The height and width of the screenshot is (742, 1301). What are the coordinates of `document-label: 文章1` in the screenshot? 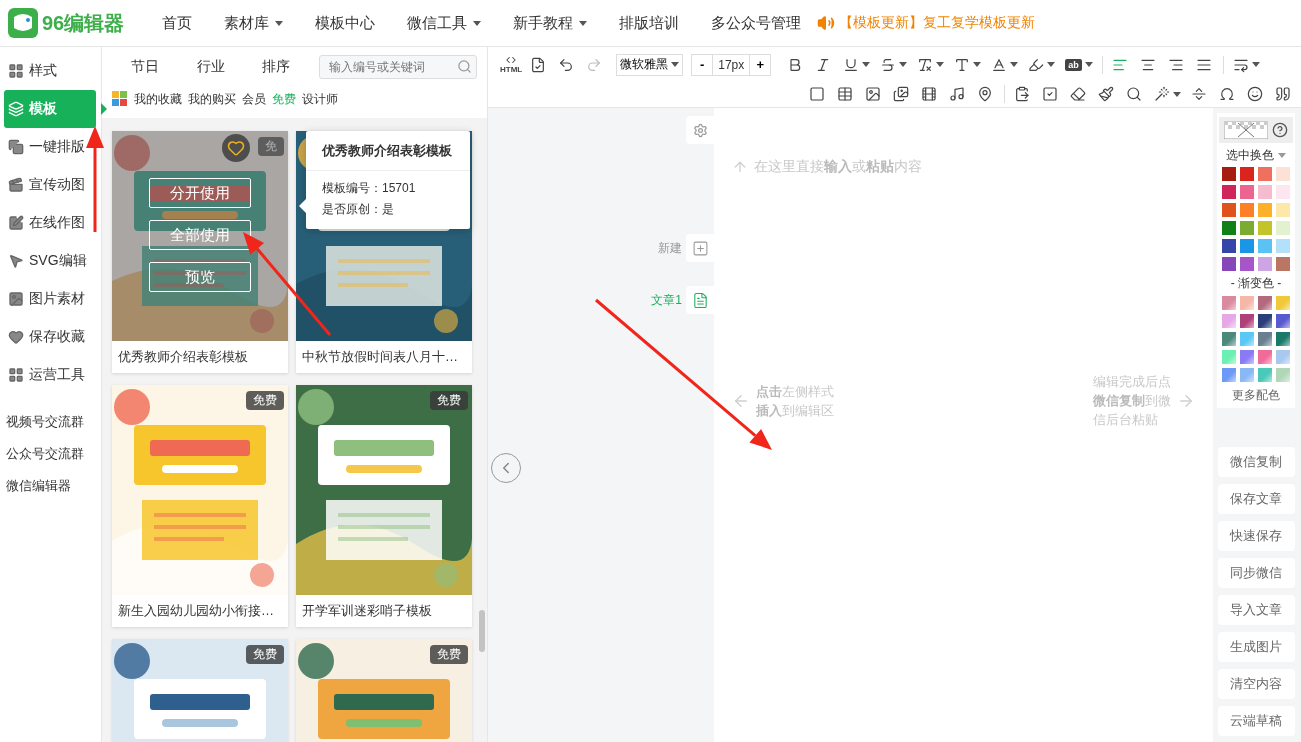 It's located at (666, 300).